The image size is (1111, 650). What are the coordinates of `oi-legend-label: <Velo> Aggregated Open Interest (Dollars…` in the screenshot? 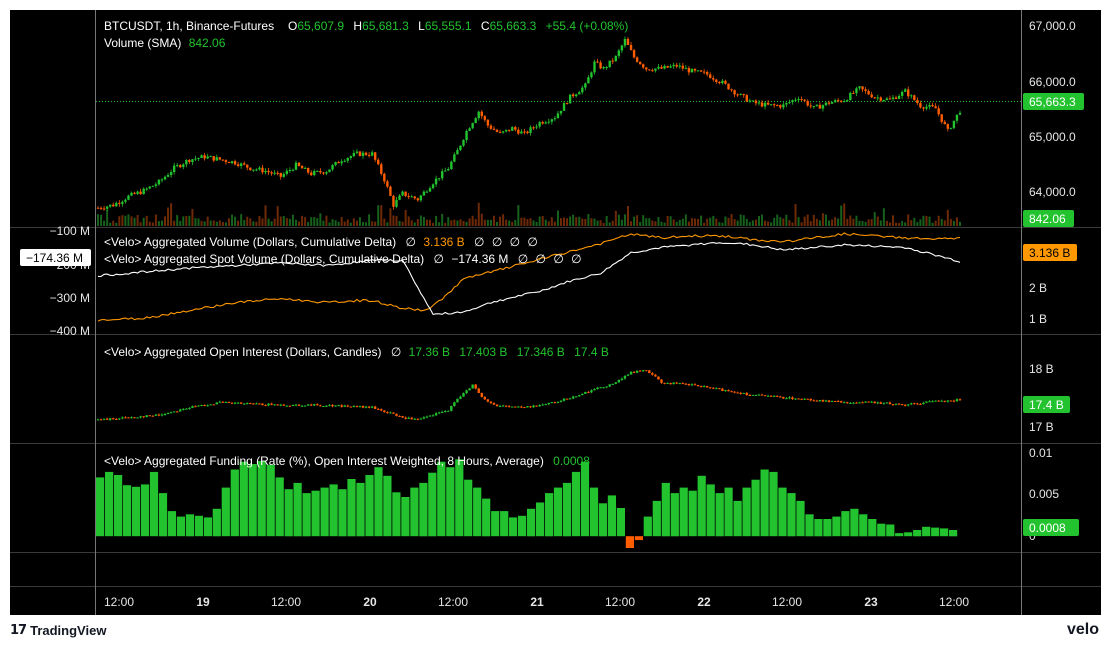 It's located at (243, 352).